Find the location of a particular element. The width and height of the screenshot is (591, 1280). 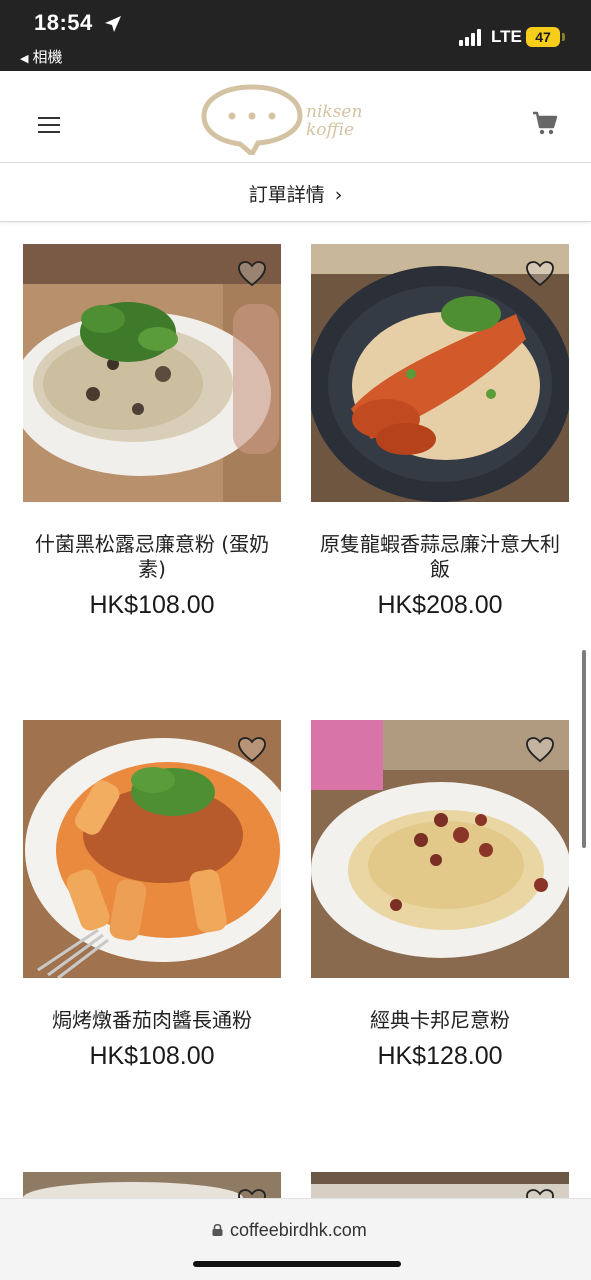

chevron-right-icon: › is located at coordinates (338, 195).